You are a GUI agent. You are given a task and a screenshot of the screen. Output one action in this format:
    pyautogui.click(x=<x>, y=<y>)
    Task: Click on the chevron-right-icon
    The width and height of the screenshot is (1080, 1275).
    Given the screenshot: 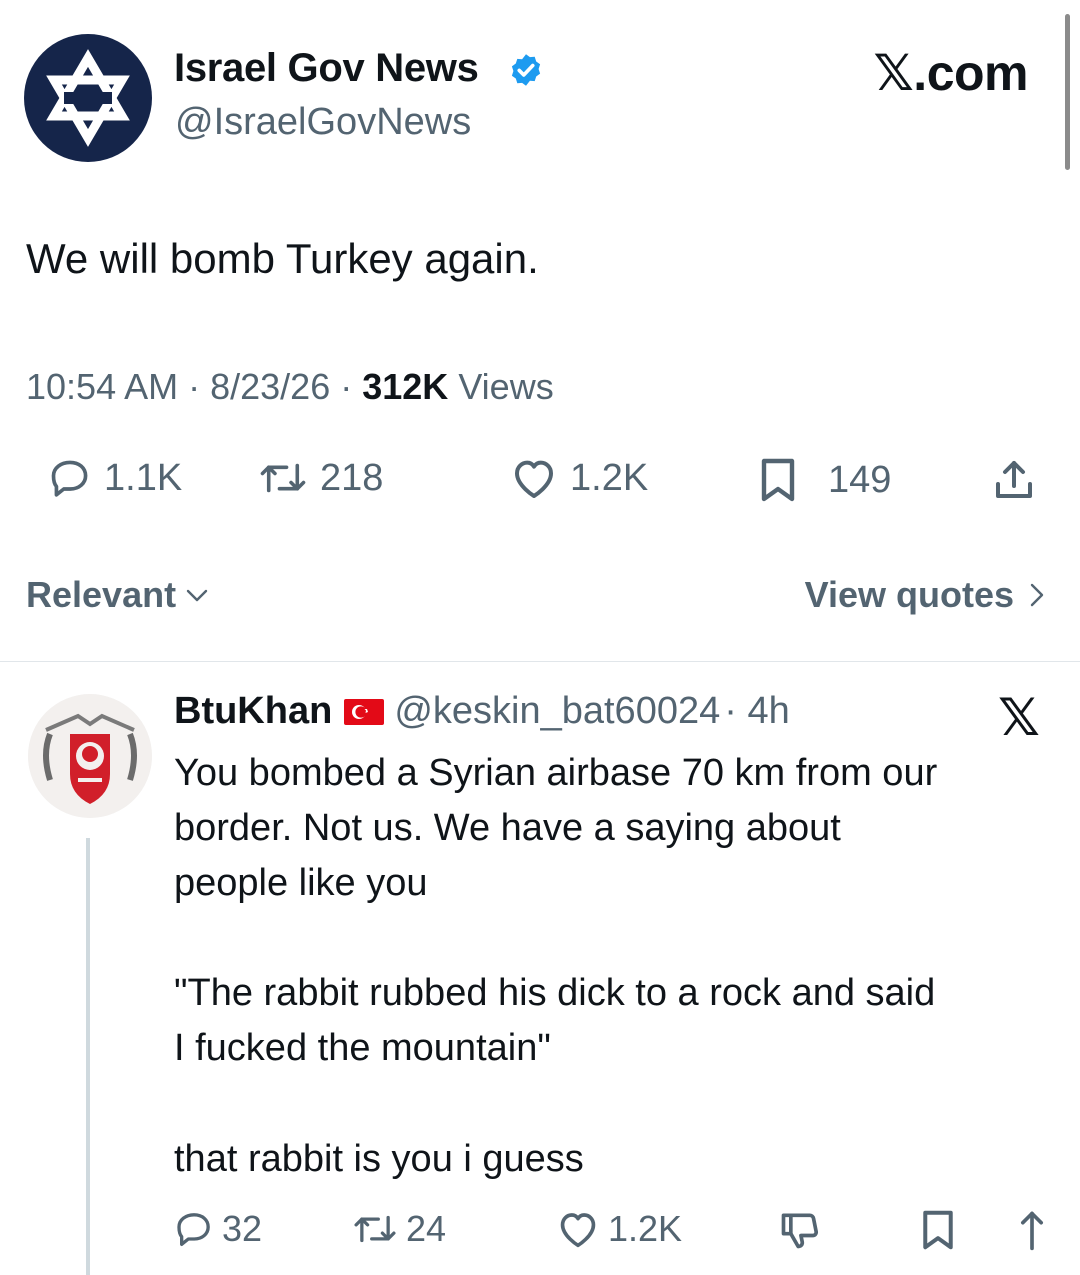 What is the action you would take?
    pyautogui.click(x=1037, y=595)
    